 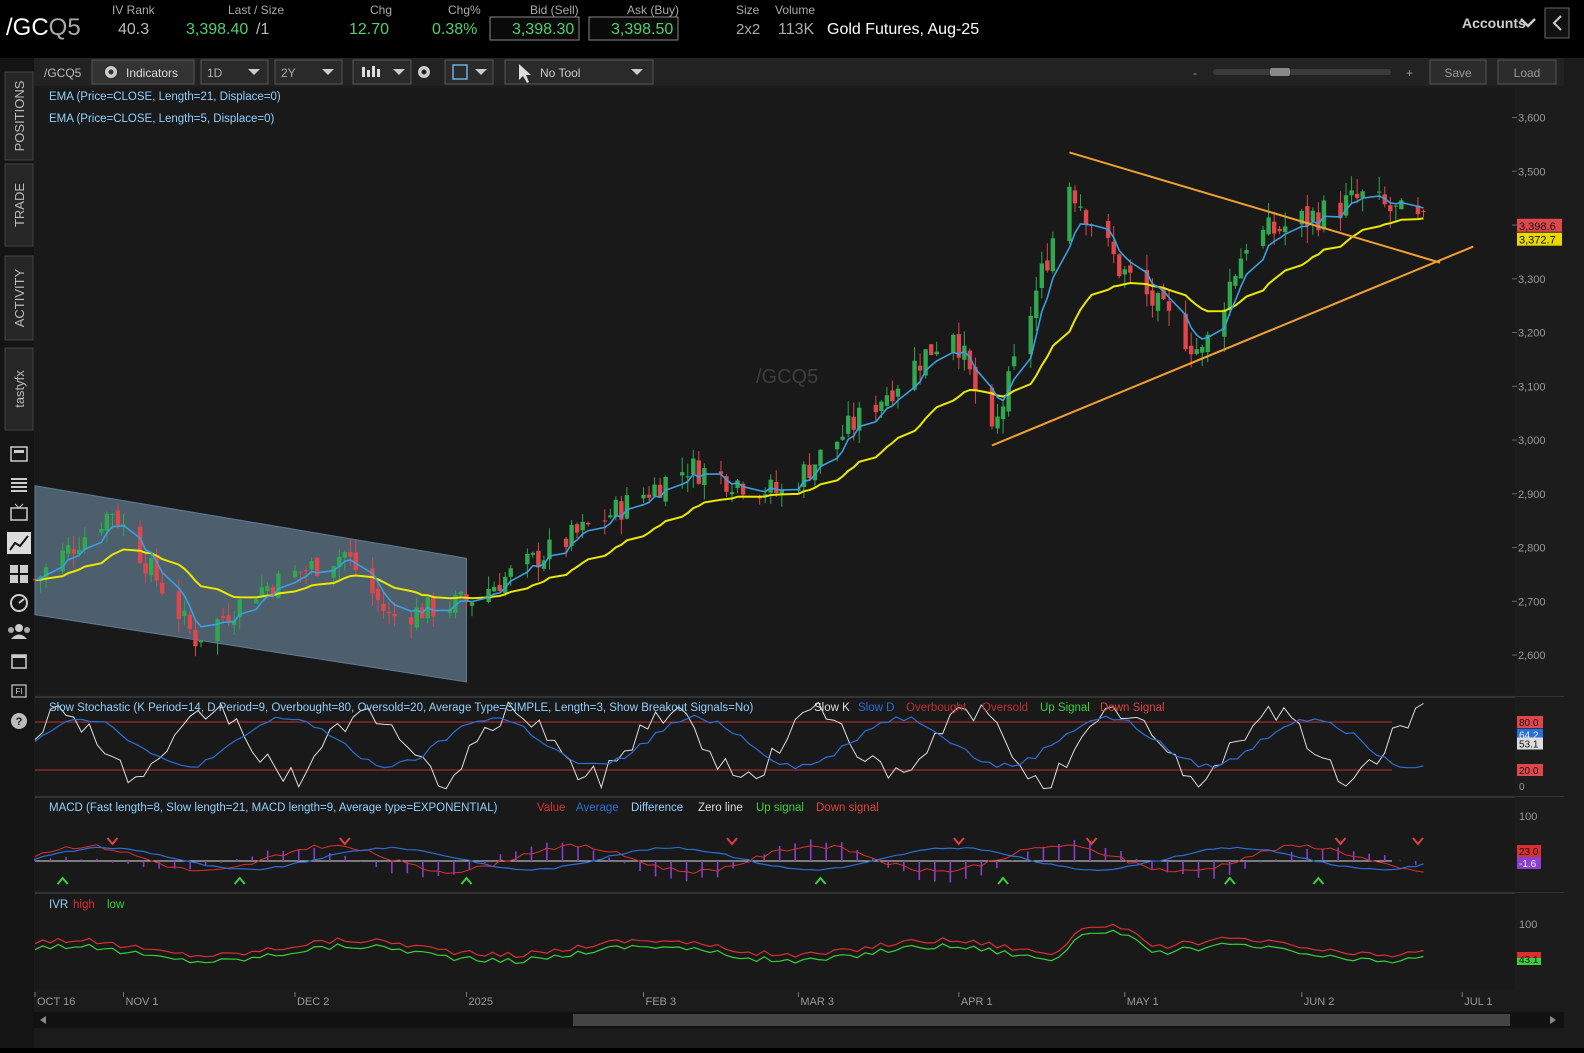 I want to click on time-tick-label: OCT 16, so click(x=56, y=1002).